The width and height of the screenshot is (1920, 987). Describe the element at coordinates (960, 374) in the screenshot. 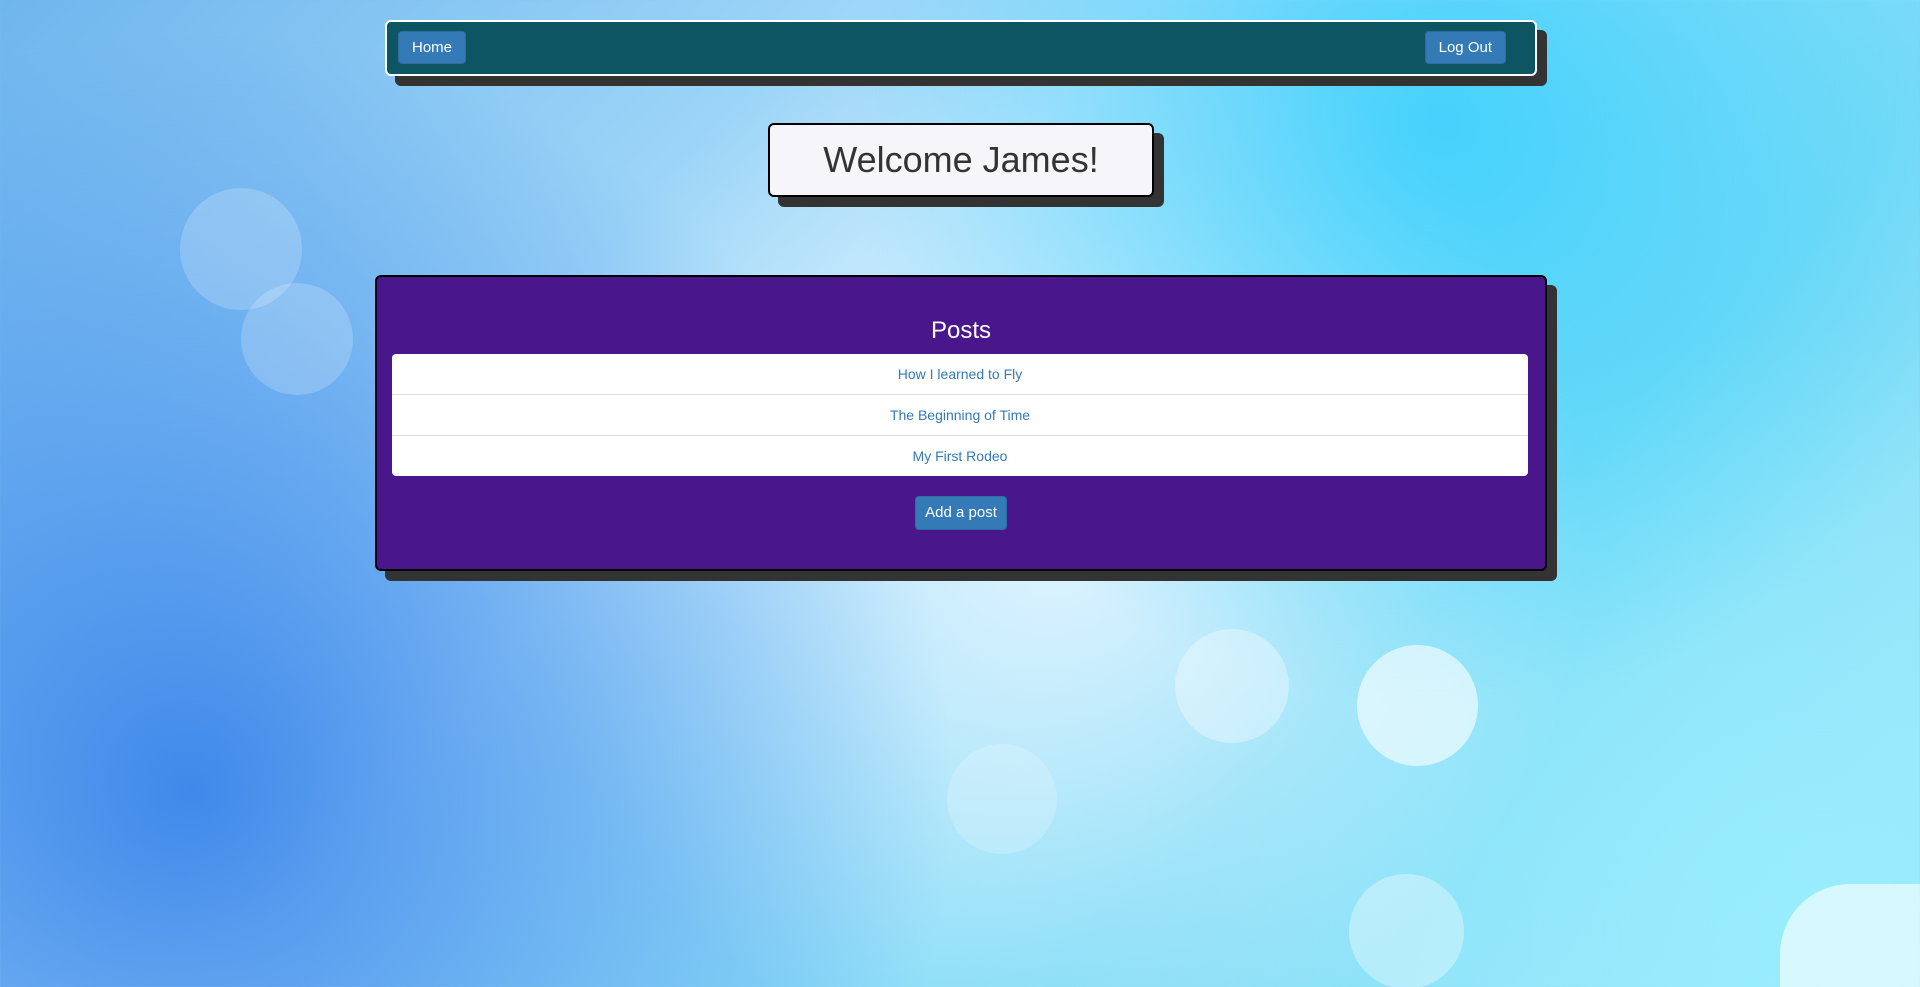

I see `post-link: How I learned to Fly` at that location.